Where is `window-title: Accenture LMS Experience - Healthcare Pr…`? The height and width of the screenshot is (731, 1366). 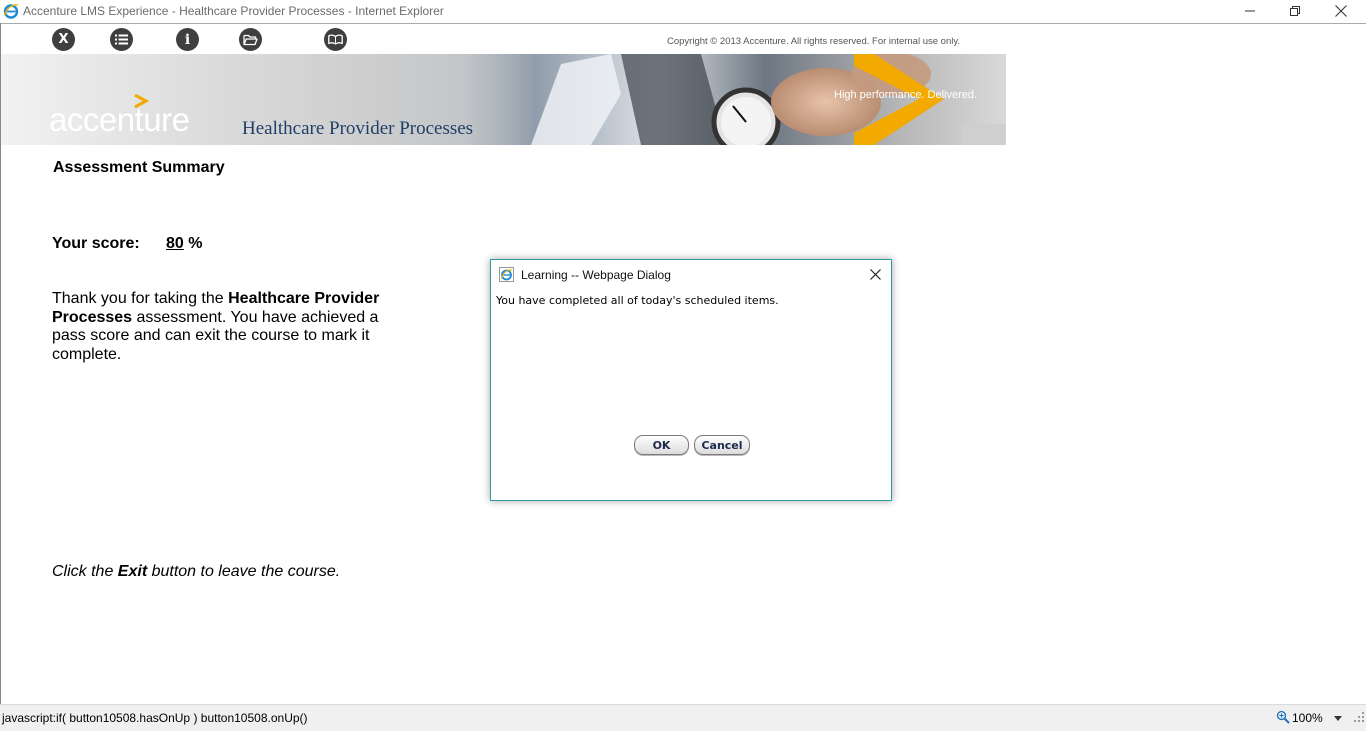
window-title: Accenture LMS Experience - Healthcare Pr… is located at coordinates (233, 11).